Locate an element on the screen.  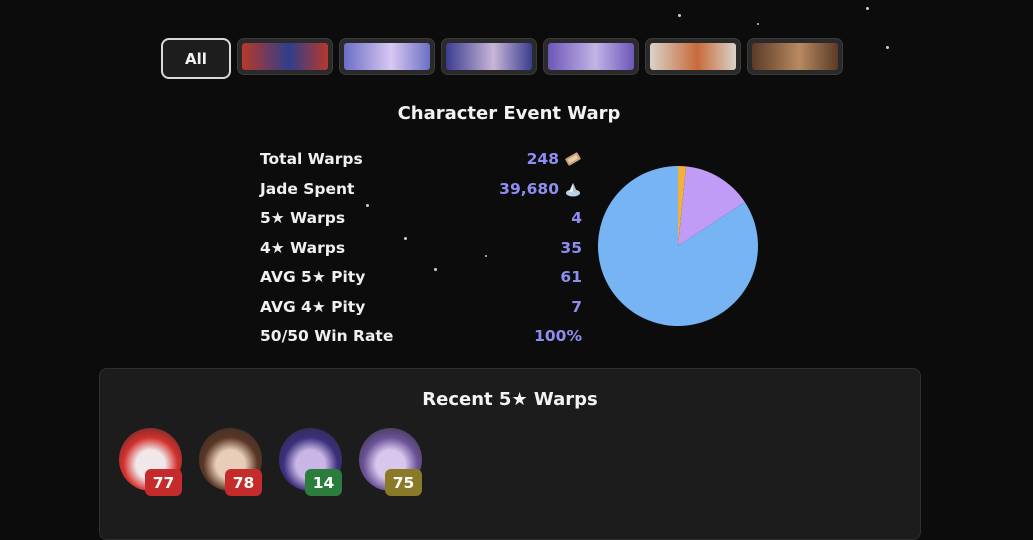
pity-badge: 14 is located at coordinates (323, 482).